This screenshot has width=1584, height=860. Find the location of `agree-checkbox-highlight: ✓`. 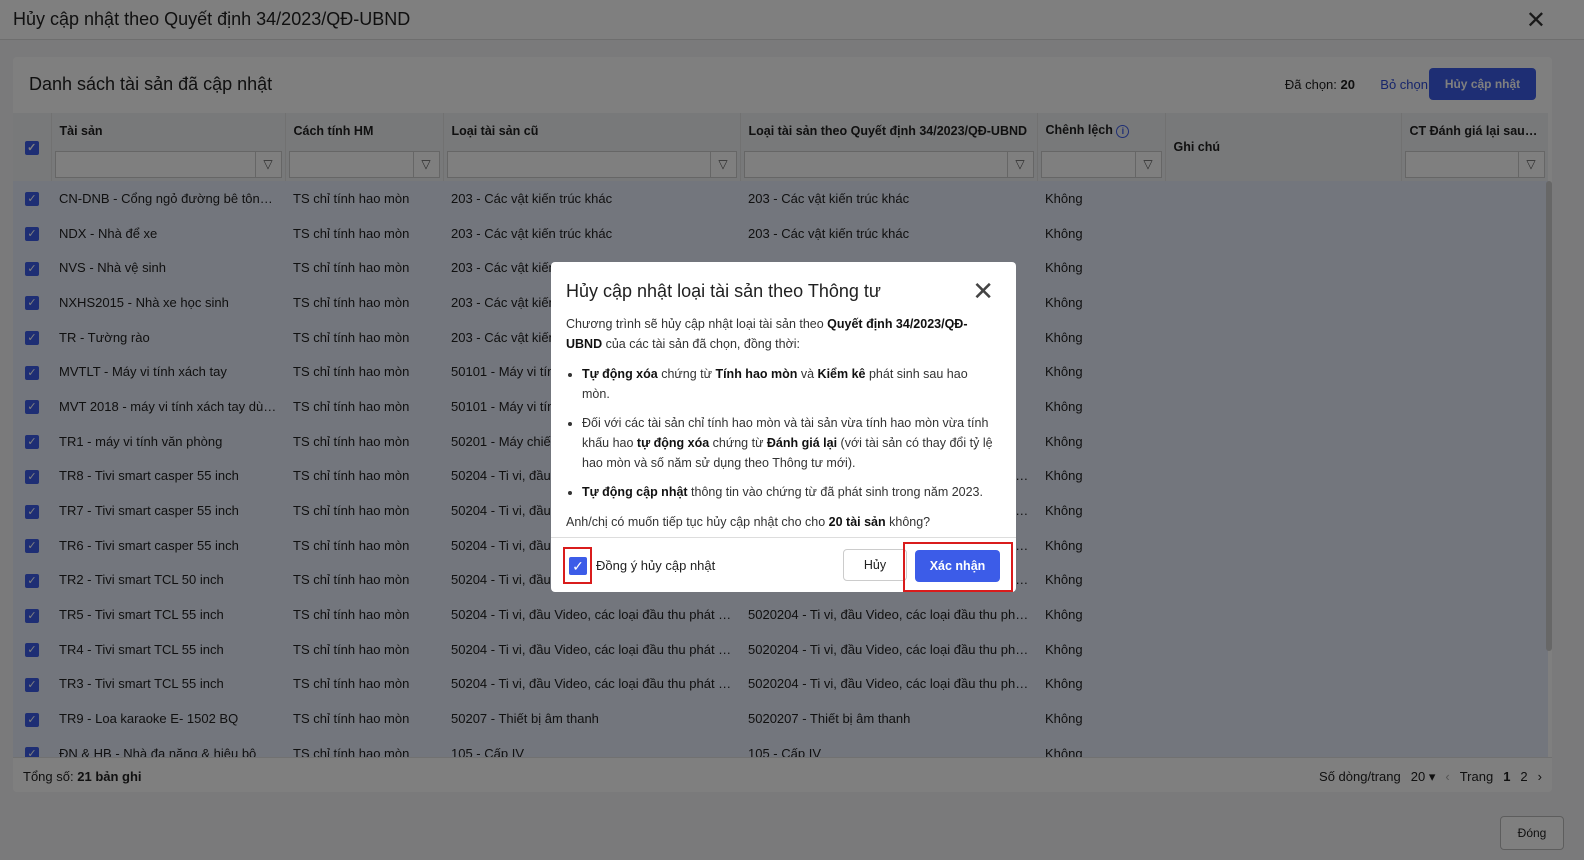

agree-checkbox-highlight: ✓ is located at coordinates (577, 565).